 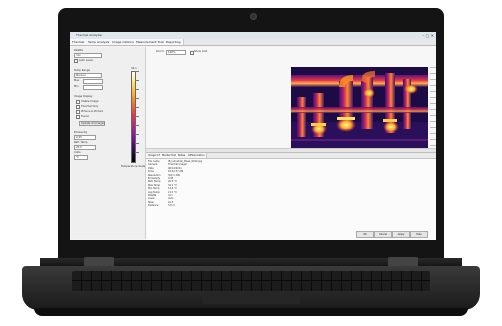 I want to click on tab-temp-analysis: Temp Analysis, so click(x=99, y=42).